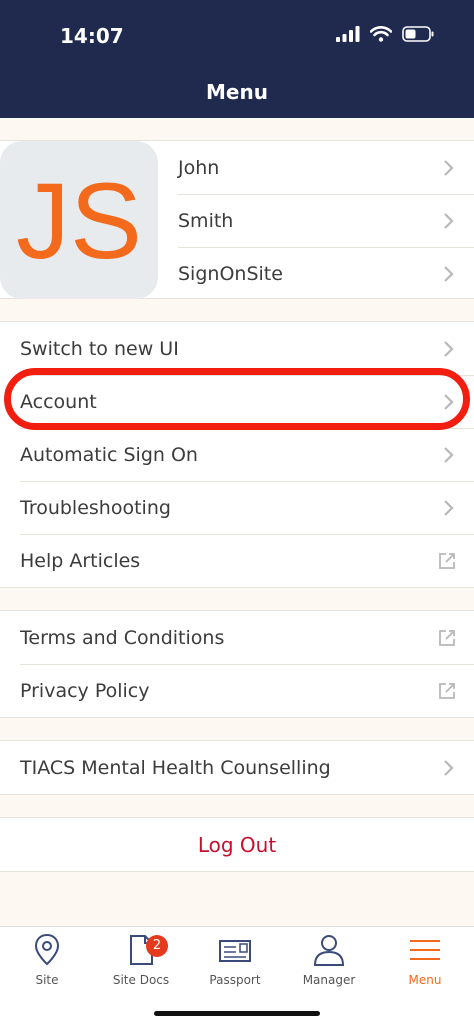 Image resolution: width=474 pixels, height=1027 pixels. I want to click on tab-menu-label: Menu, so click(425, 980).